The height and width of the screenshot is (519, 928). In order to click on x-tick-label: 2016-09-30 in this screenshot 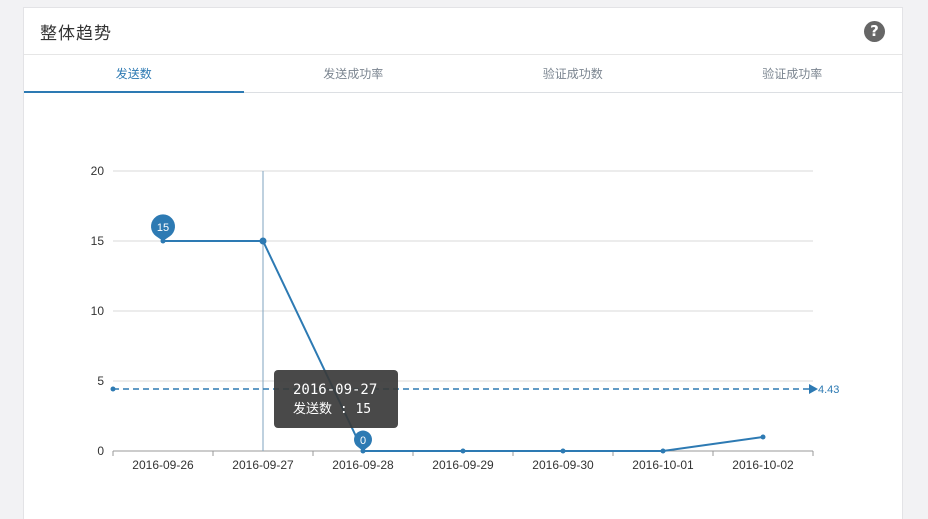, I will do `click(563, 465)`.